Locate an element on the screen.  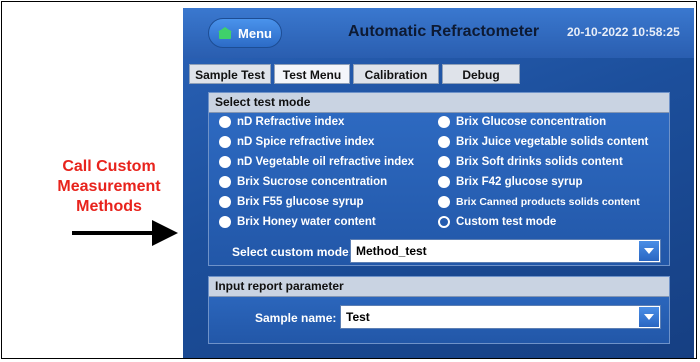
mode-option-nd-vegetable-oil: nD Vegetable oil refractive index is located at coordinates (316, 162).